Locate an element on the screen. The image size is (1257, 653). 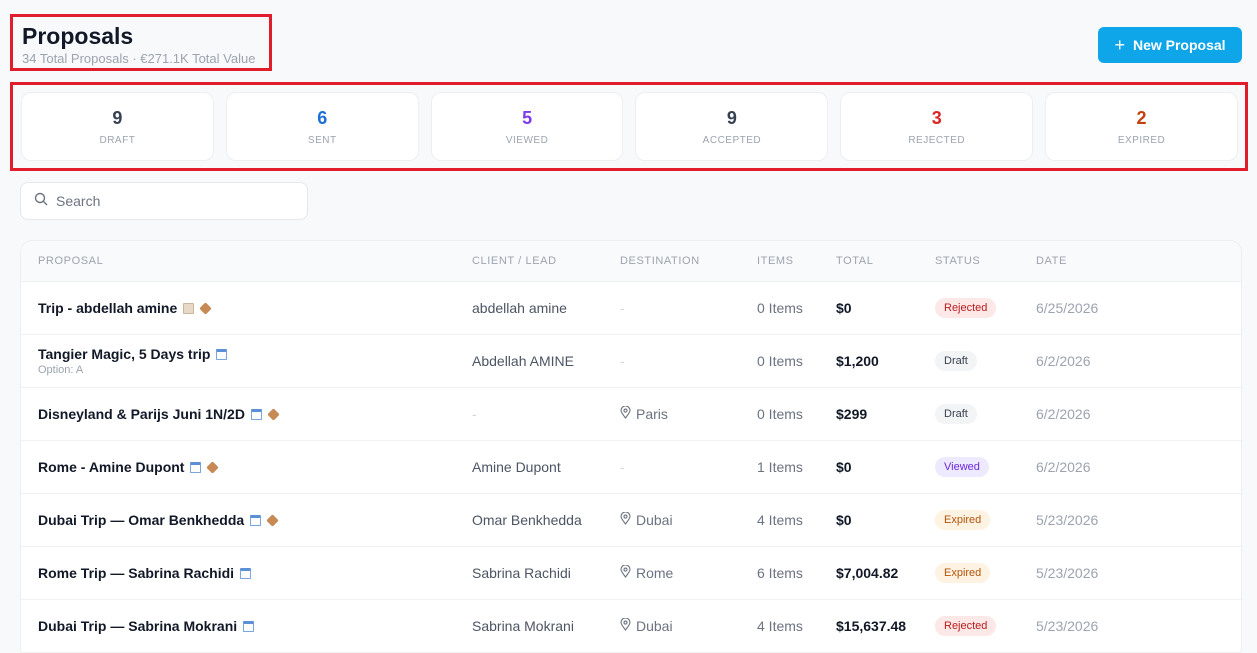
total-cell: $299 is located at coordinates (852, 414).